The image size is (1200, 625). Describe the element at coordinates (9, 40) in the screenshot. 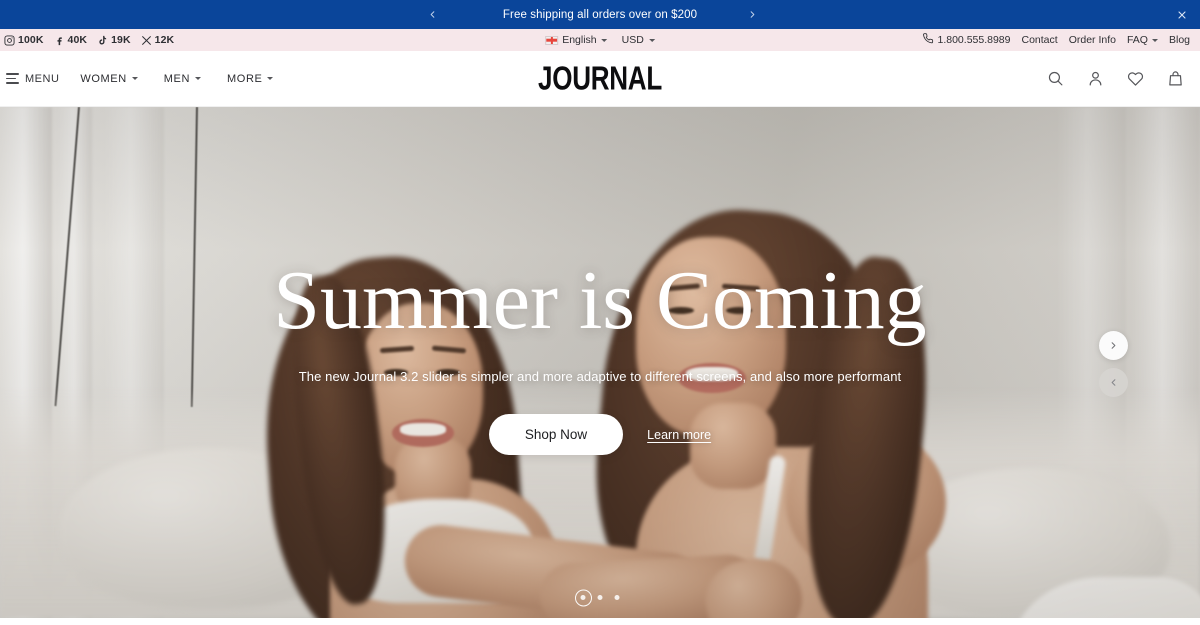

I see `instagram-icon` at that location.